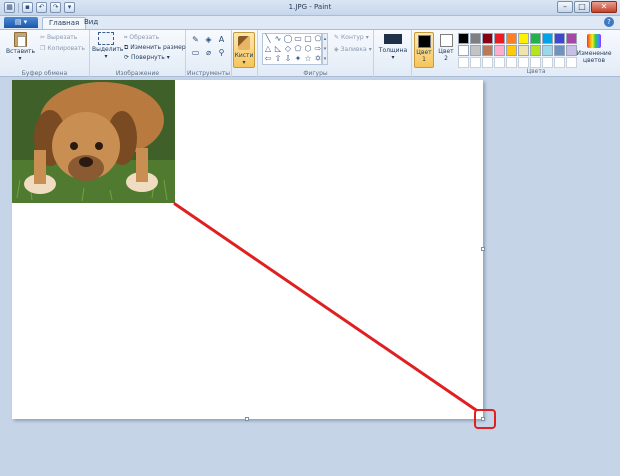  Describe the element at coordinates (278, 39) in the screenshot. I see `curve-shape-icon: ∿` at that location.